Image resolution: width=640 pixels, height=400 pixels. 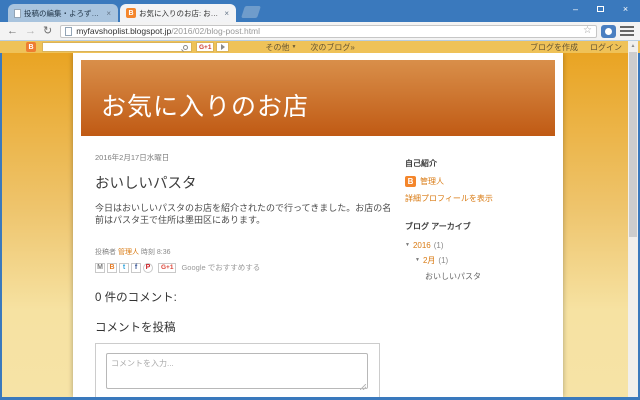 I want to click on profile-row: B 管理人, so click(x=480, y=181).